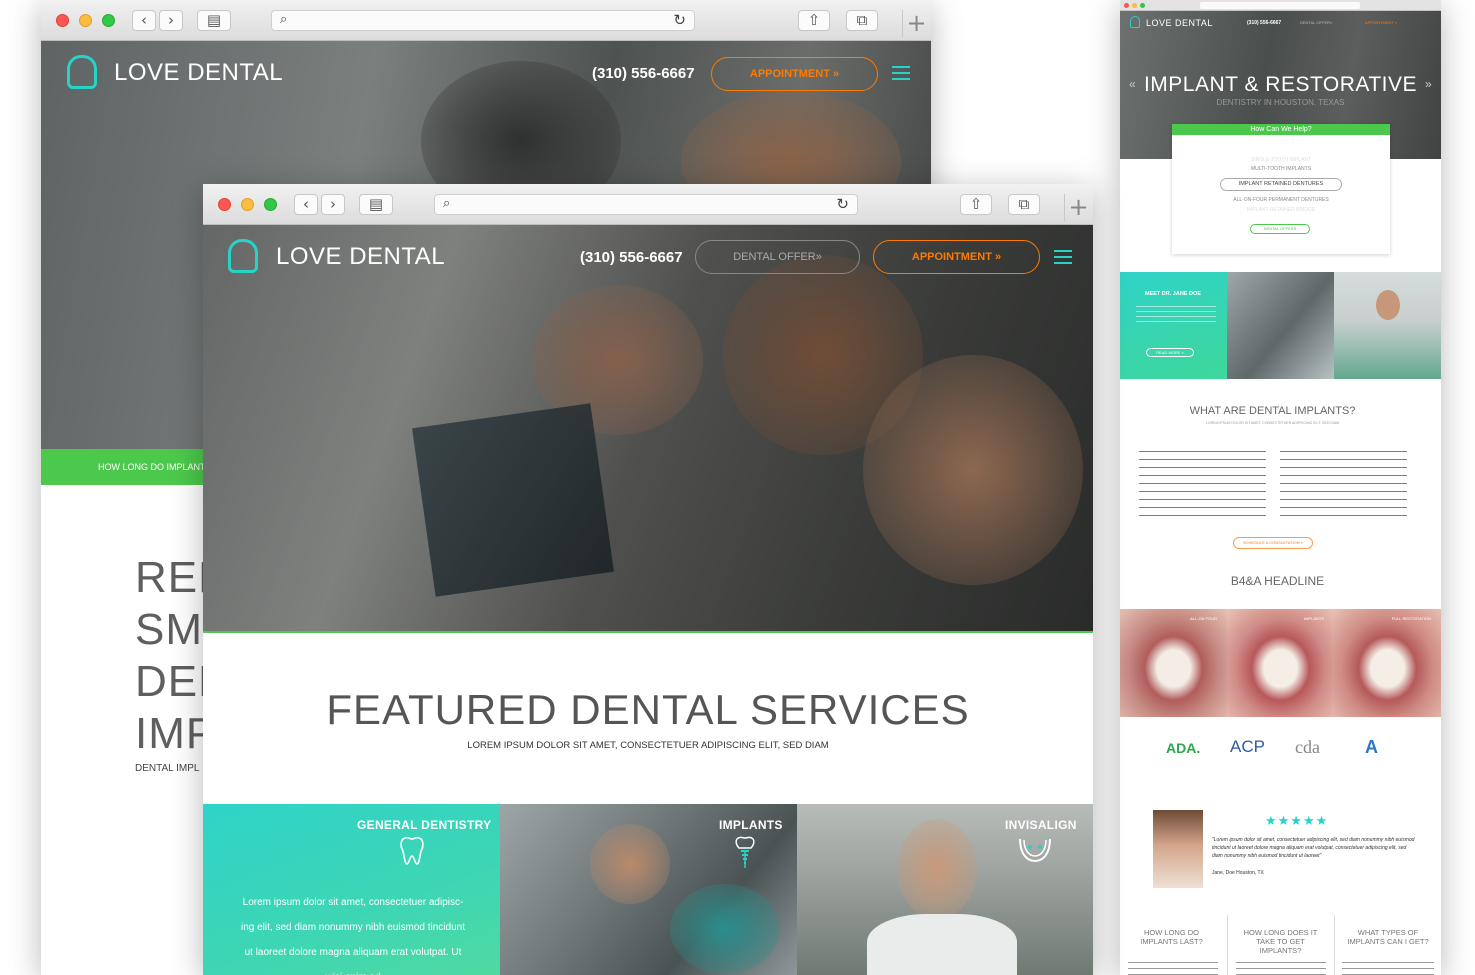 Image resolution: width=1475 pixels, height=975 pixels. What do you see at coordinates (1411, 618) in the screenshot?
I see `ba-label: FULL RESTORATION` at bounding box center [1411, 618].